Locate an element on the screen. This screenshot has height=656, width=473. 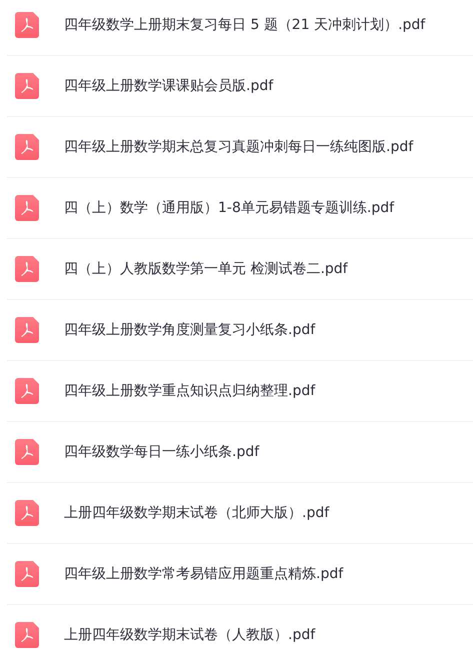
file-name: 四年级上册数学期末总复习真题冲刺每日一练纯图版.pdf is located at coordinates (239, 147).